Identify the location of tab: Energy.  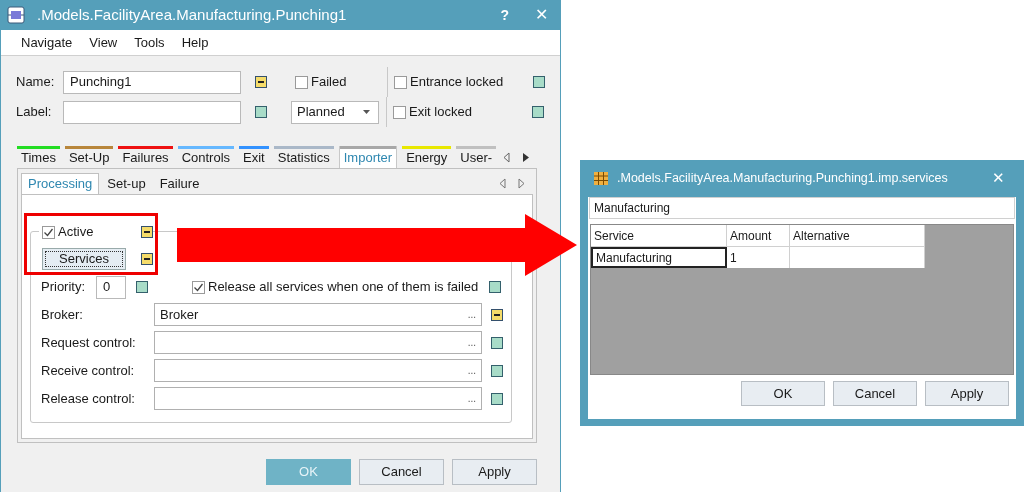
(427, 157).